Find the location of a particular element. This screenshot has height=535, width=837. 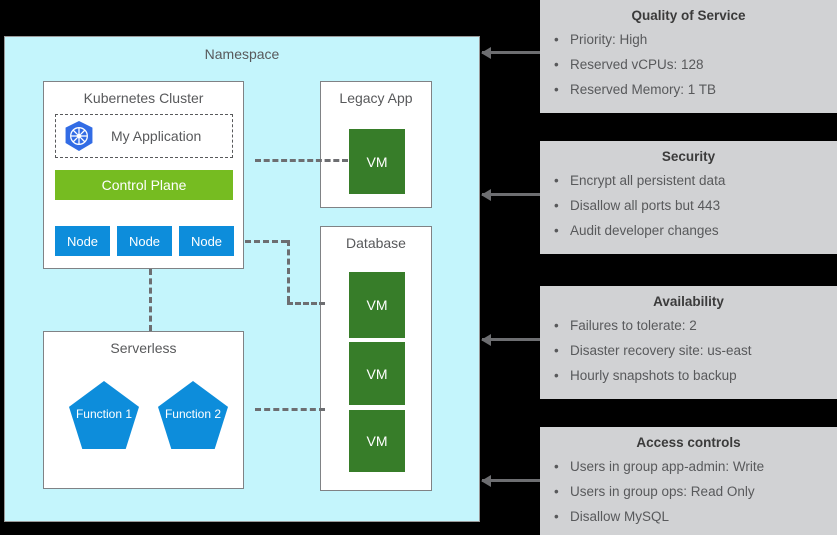

database-title: Database is located at coordinates (376, 243).